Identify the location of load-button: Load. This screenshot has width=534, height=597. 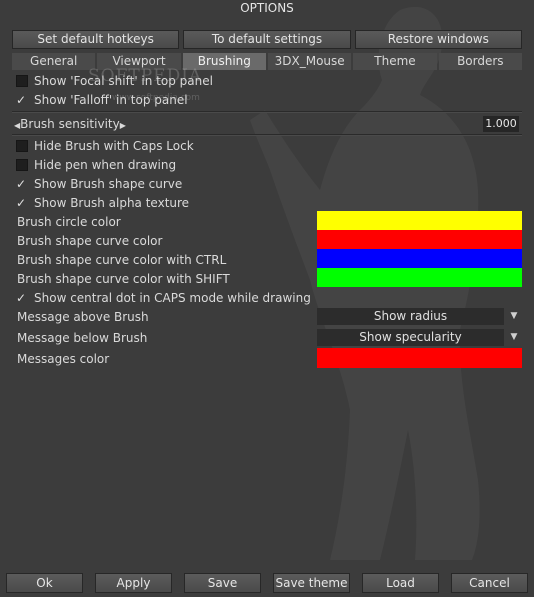
(400, 583).